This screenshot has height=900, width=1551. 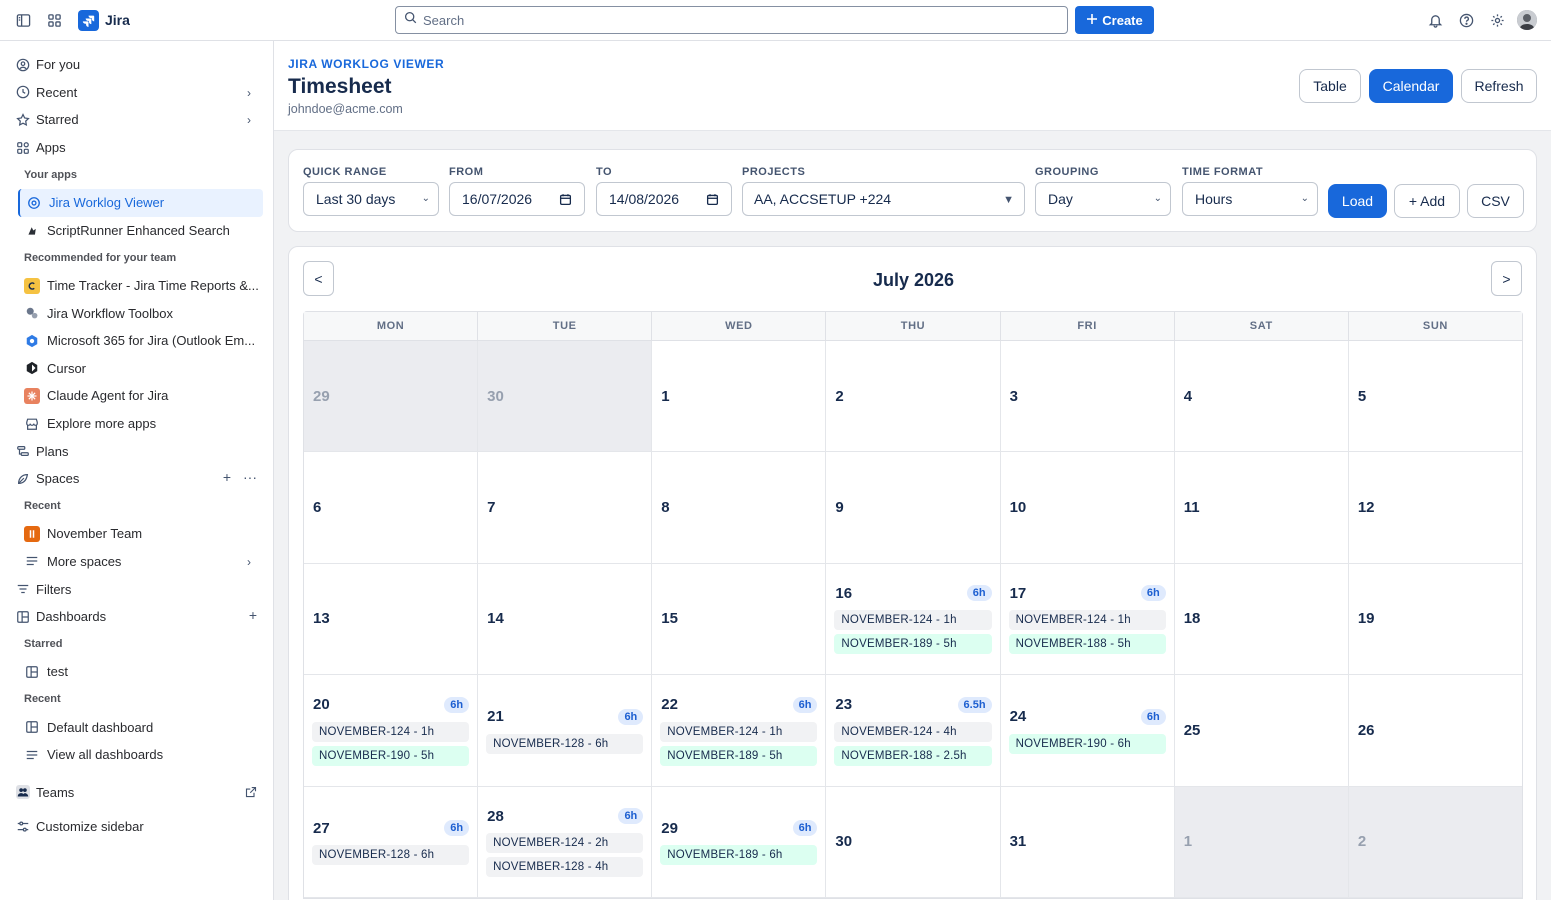 What do you see at coordinates (1087, 743) in the screenshot?
I see `worklog-entry: NOVEMBER-190 - 6h` at bounding box center [1087, 743].